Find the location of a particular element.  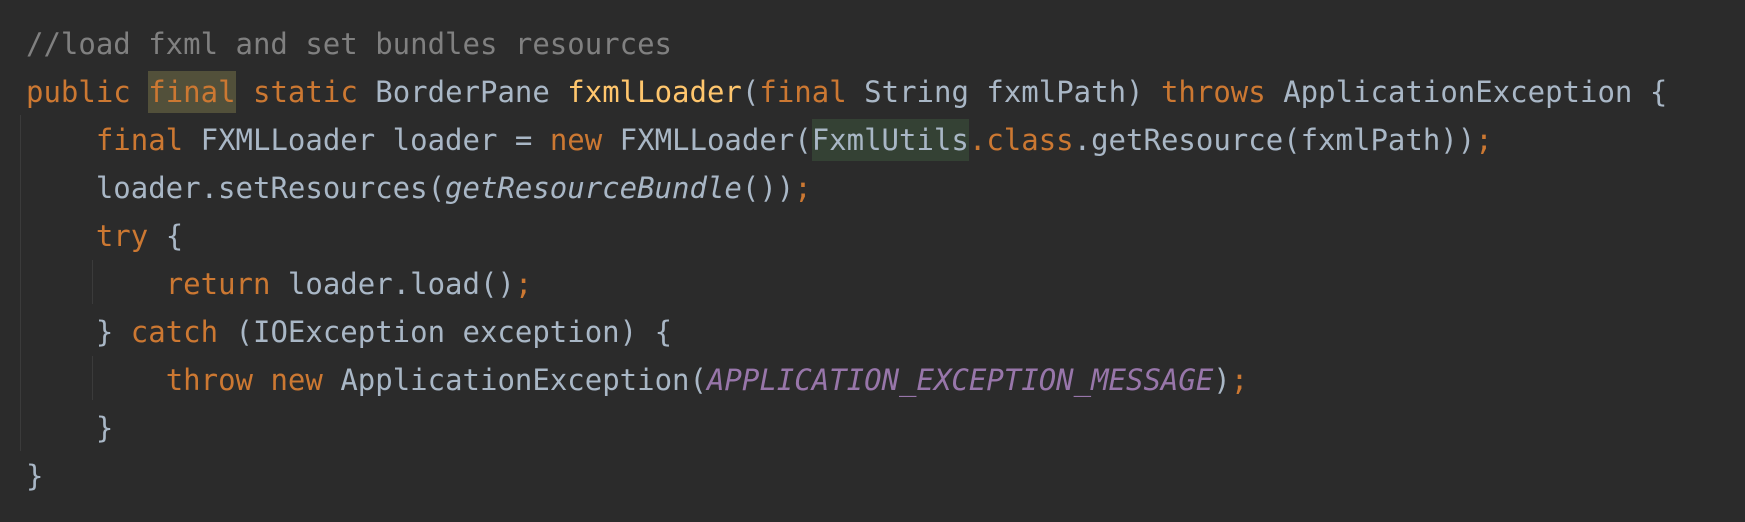

catch-clause: (IOException exception) { is located at coordinates (445, 332).